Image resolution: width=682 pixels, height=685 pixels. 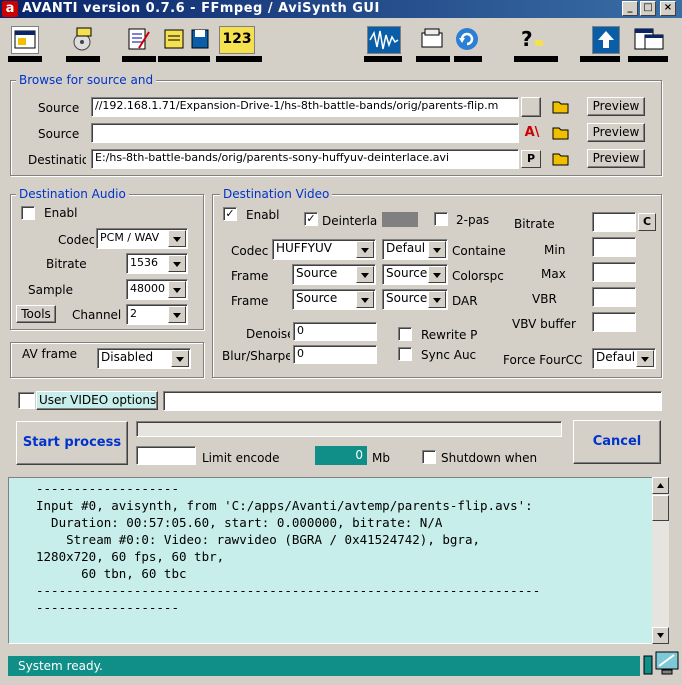 I want to click on refresh-icon, so click(x=468, y=43).